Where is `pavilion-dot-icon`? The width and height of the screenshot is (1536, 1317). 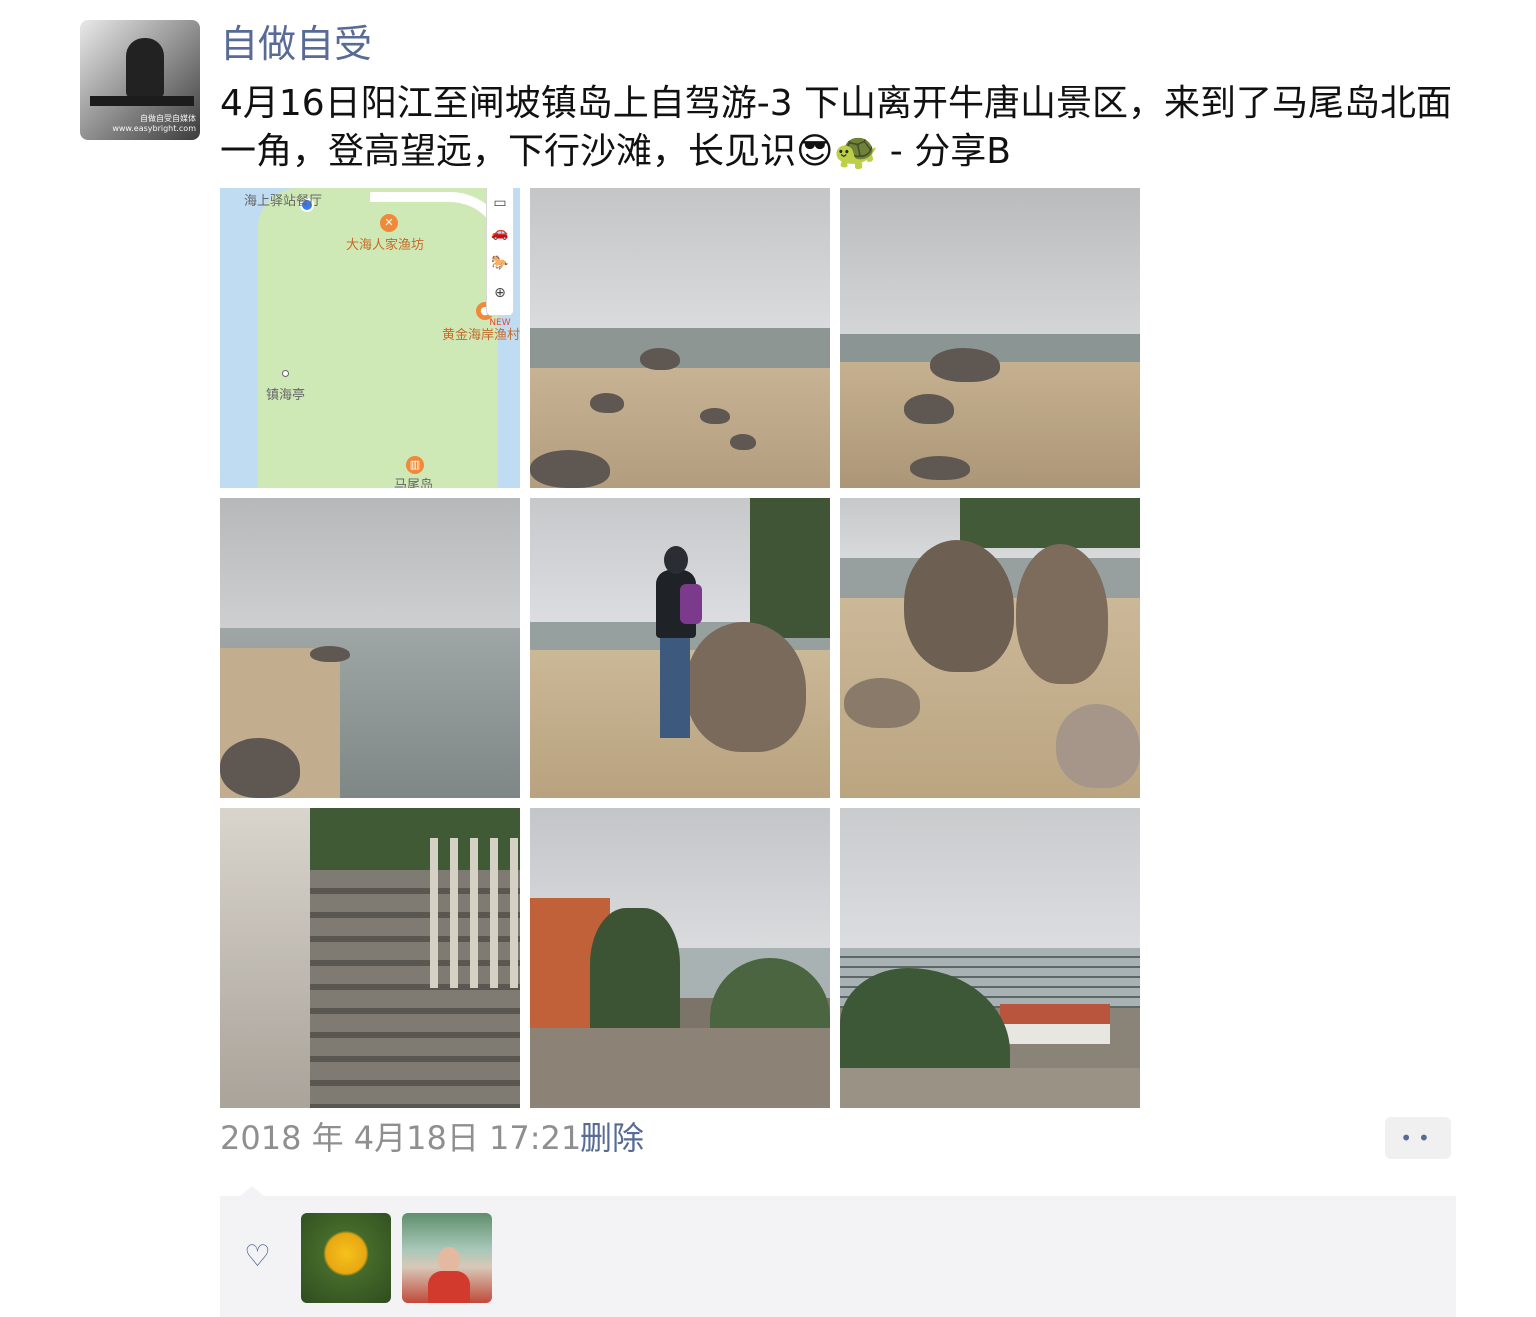 pavilion-dot-icon is located at coordinates (285, 373).